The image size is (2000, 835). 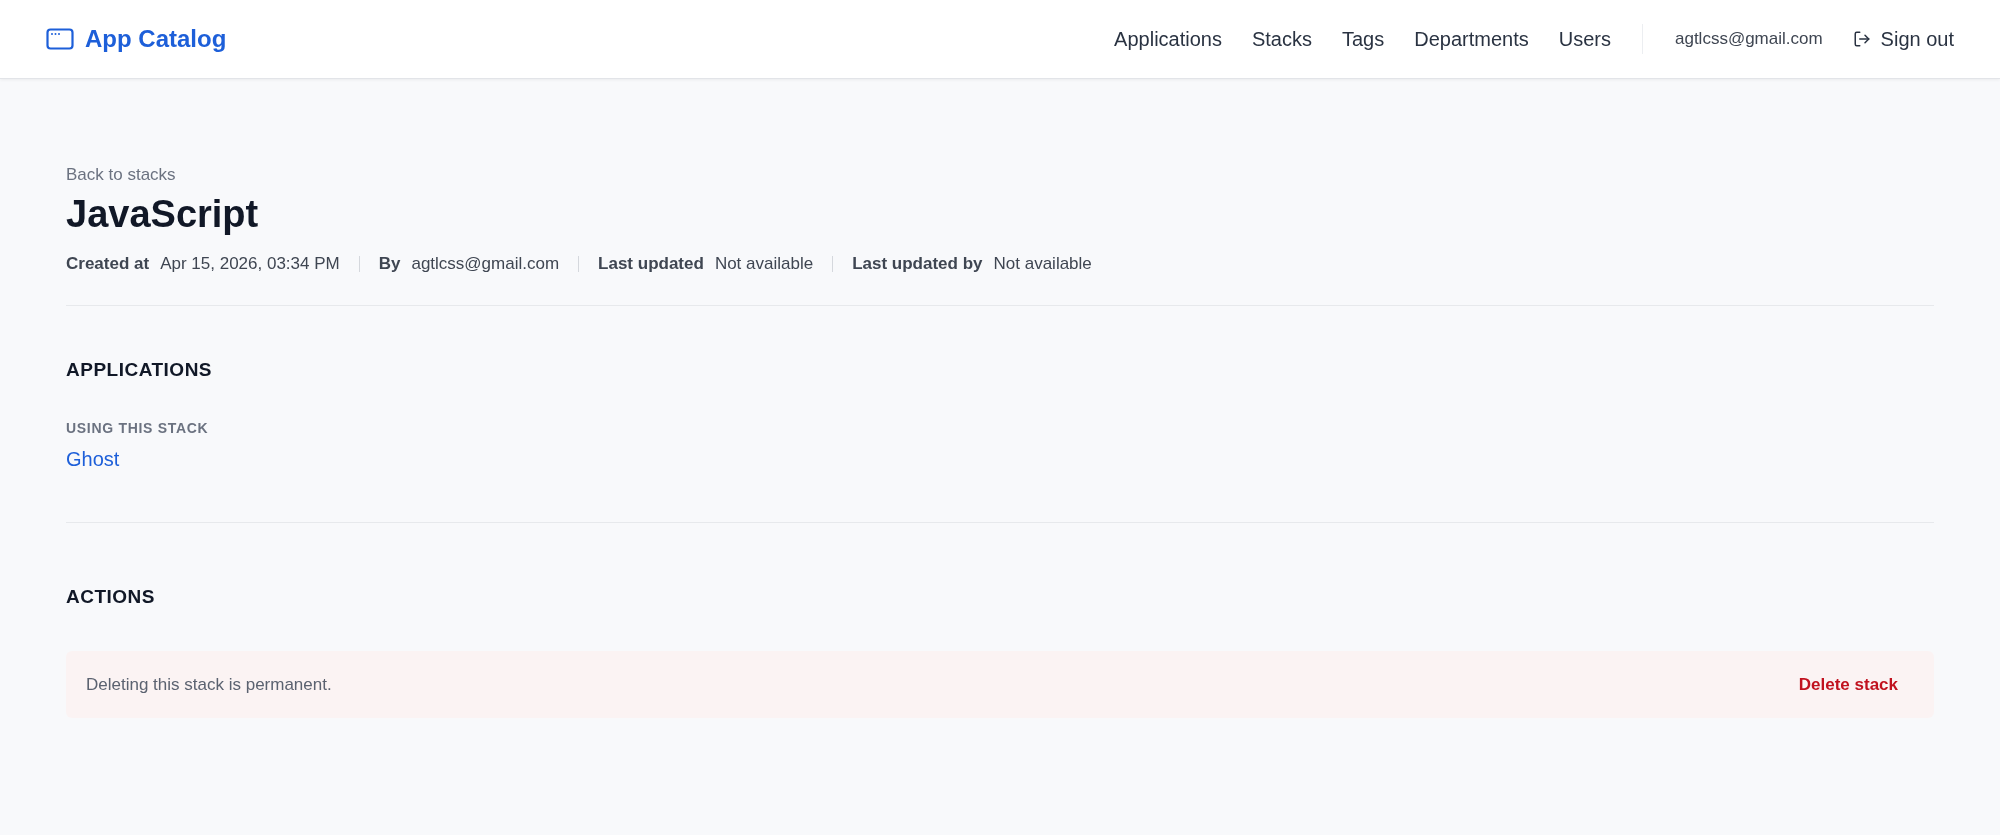 What do you see at coordinates (917, 264) in the screenshot?
I see `meta-label: Last updated by` at bounding box center [917, 264].